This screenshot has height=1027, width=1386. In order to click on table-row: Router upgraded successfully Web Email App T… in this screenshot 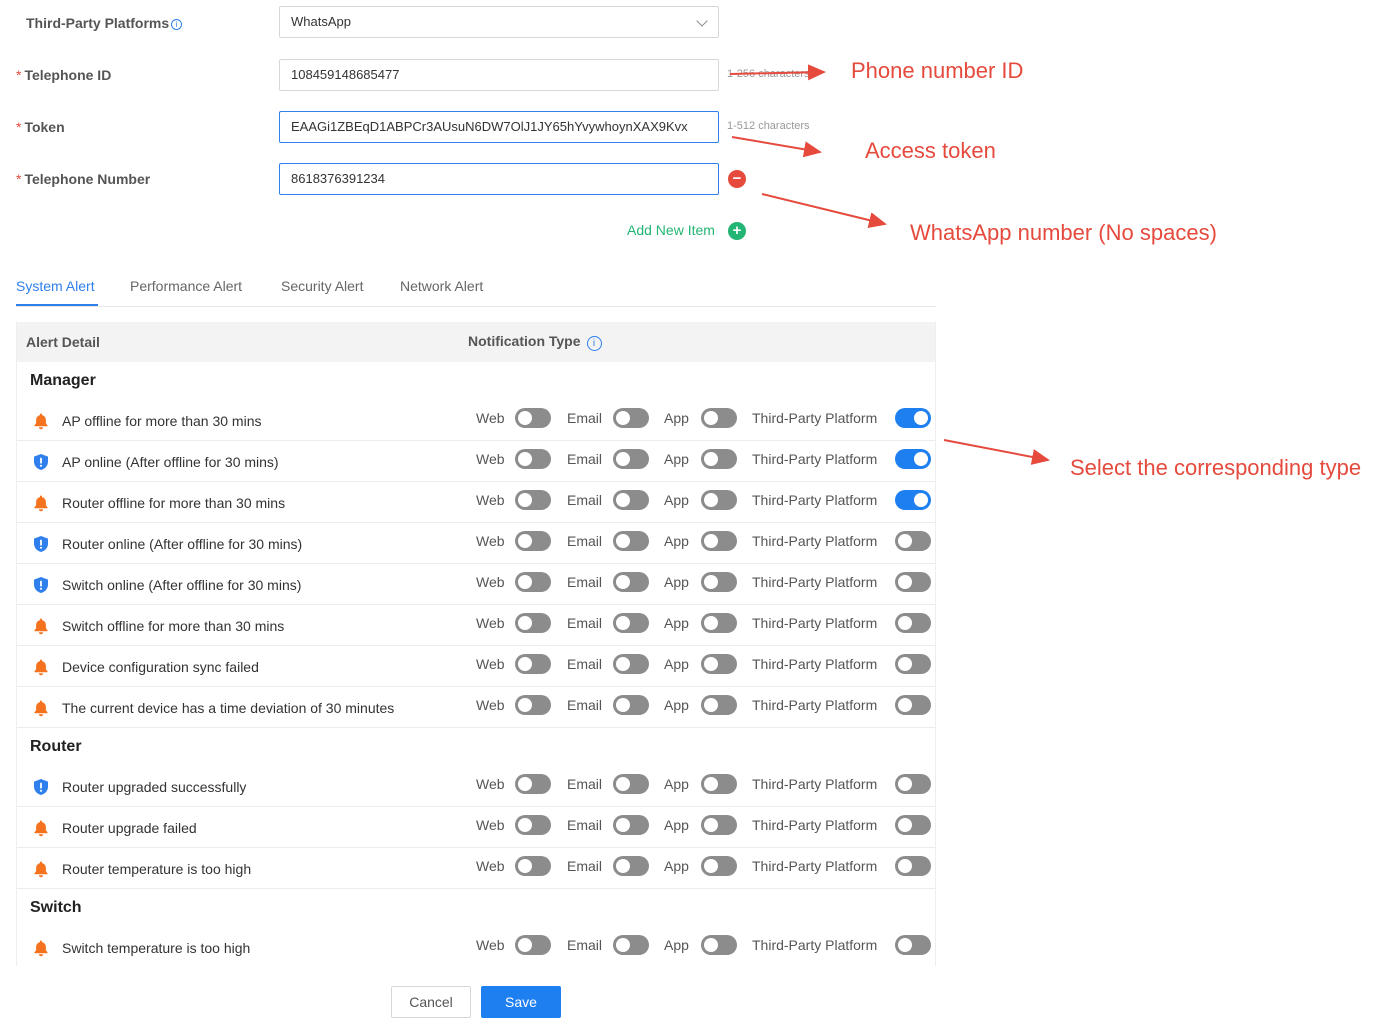, I will do `click(476, 786)`.